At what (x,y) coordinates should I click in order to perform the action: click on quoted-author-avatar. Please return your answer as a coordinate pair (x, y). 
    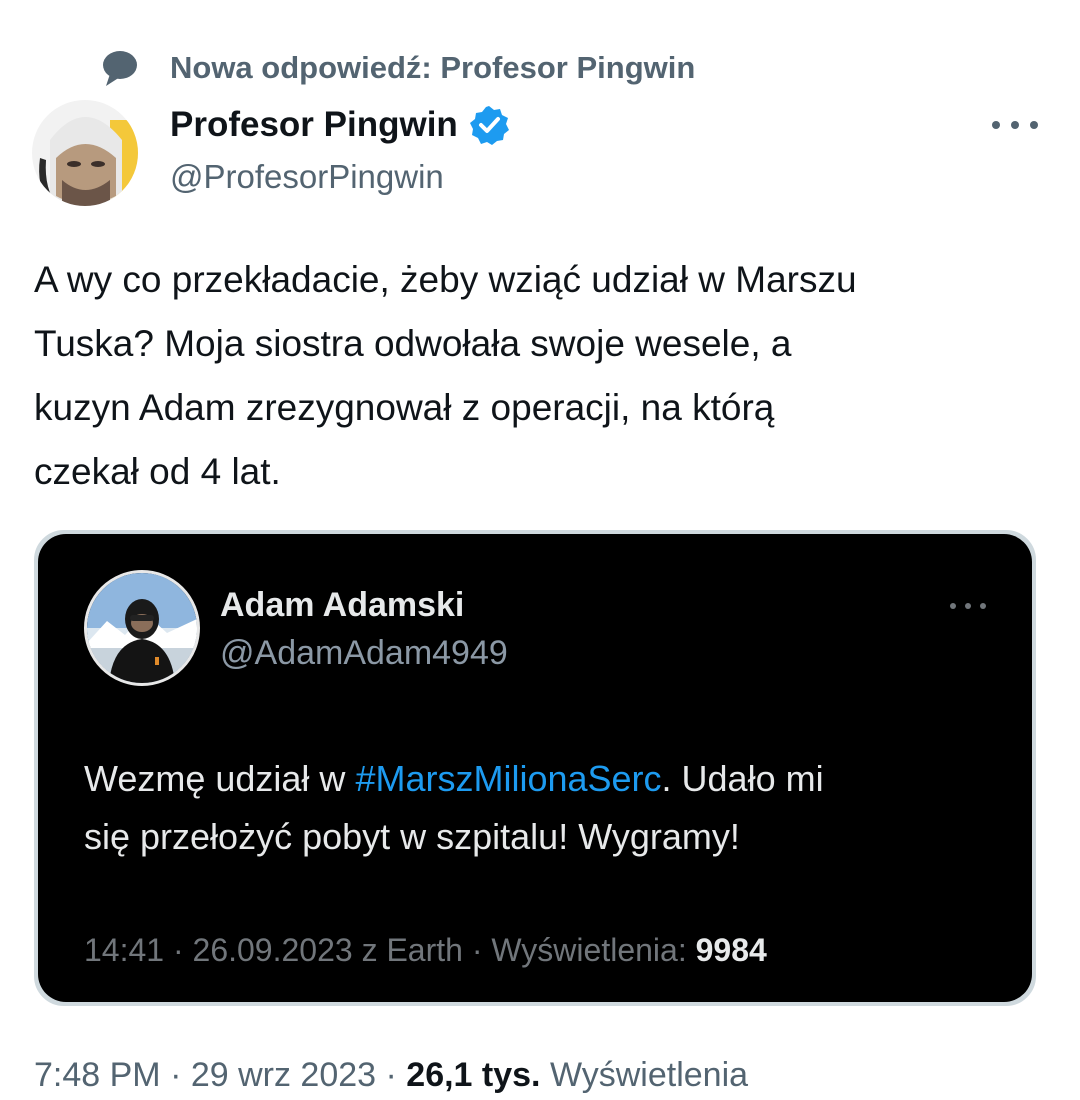
    Looking at the image, I should click on (142, 628).